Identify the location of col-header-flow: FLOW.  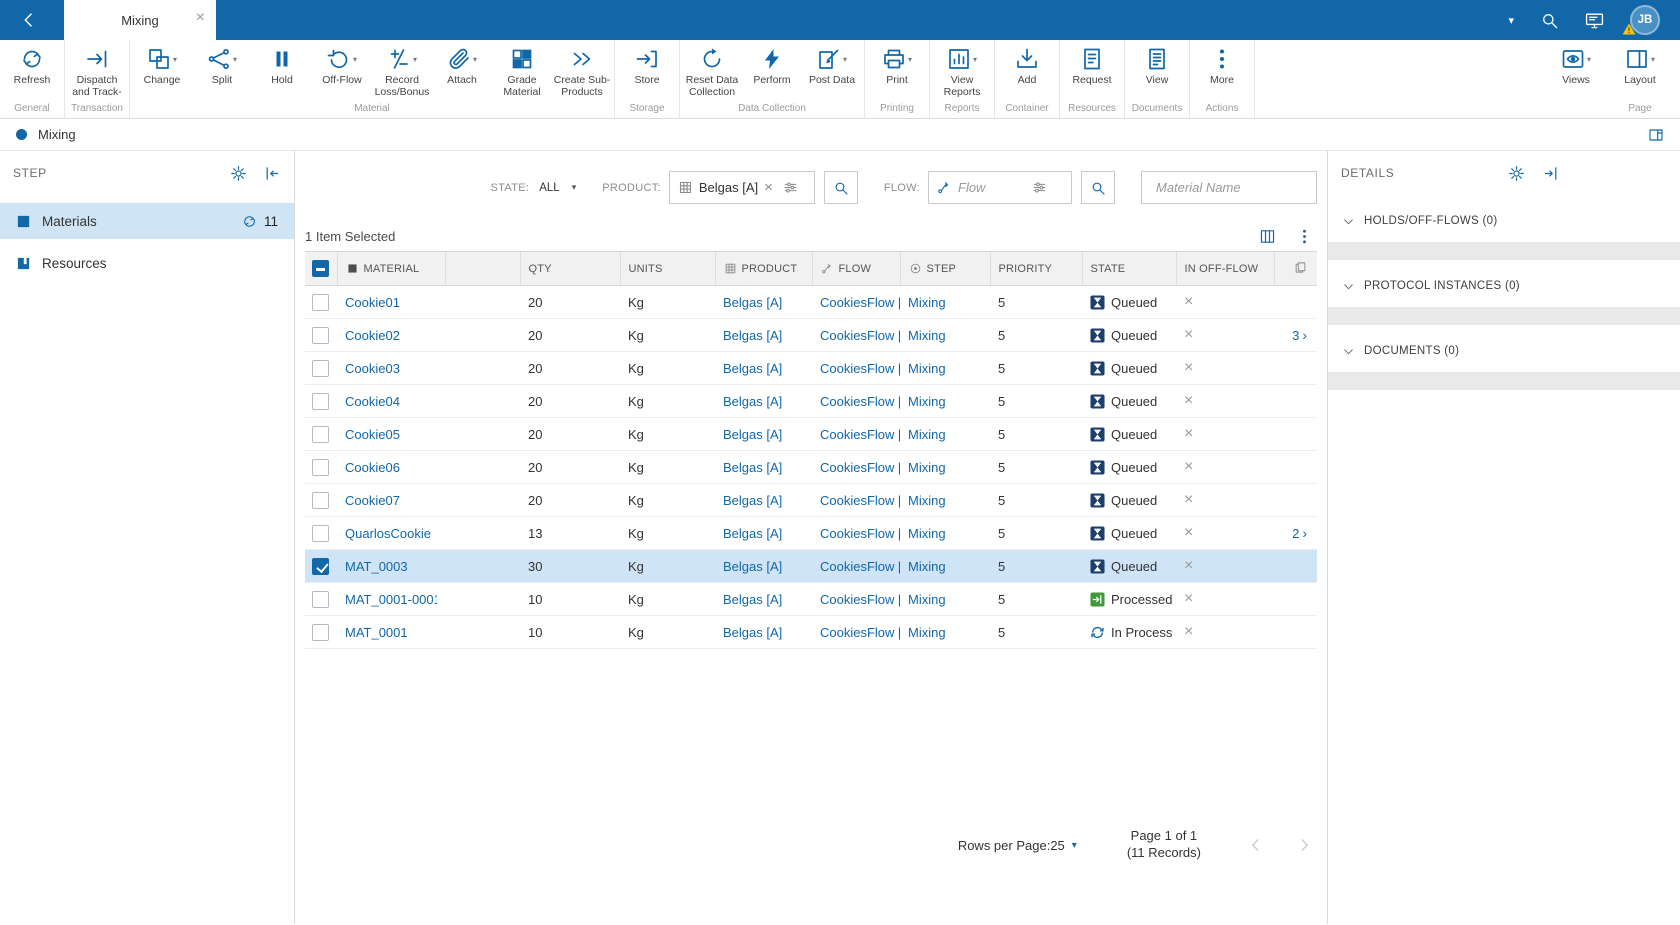
(855, 268).